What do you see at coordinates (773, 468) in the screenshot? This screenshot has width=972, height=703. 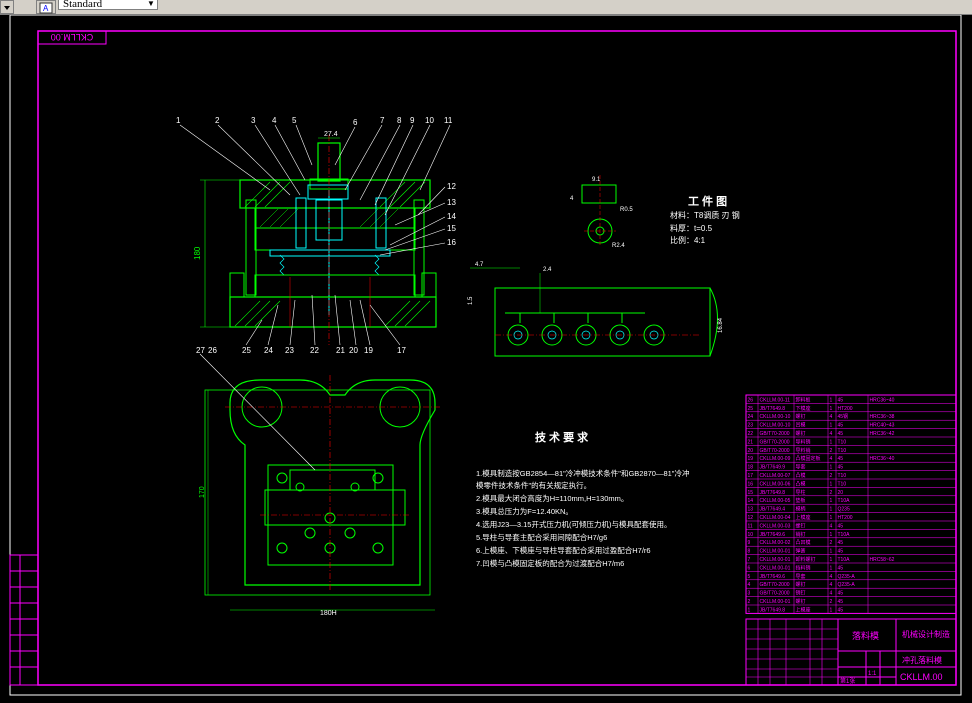 I see `bom-cell: JB/T7649.9` at bounding box center [773, 468].